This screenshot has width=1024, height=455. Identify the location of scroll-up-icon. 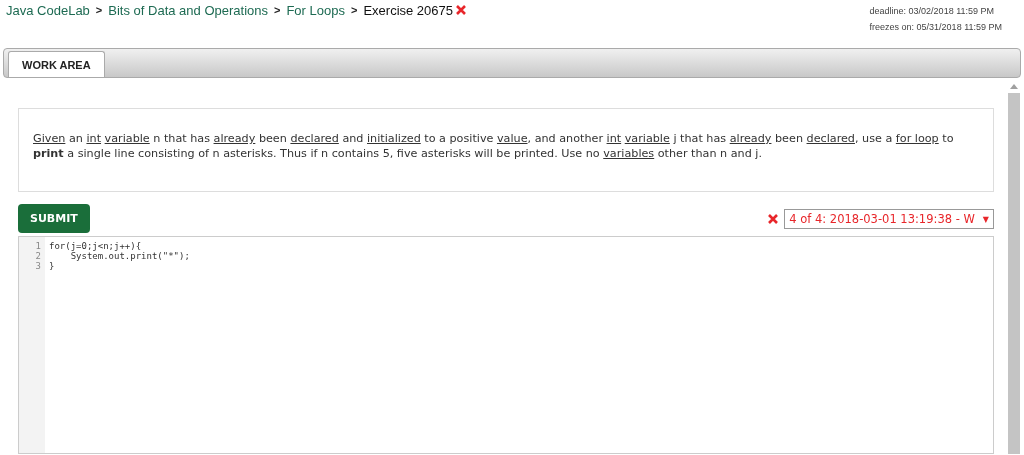
(1014, 86).